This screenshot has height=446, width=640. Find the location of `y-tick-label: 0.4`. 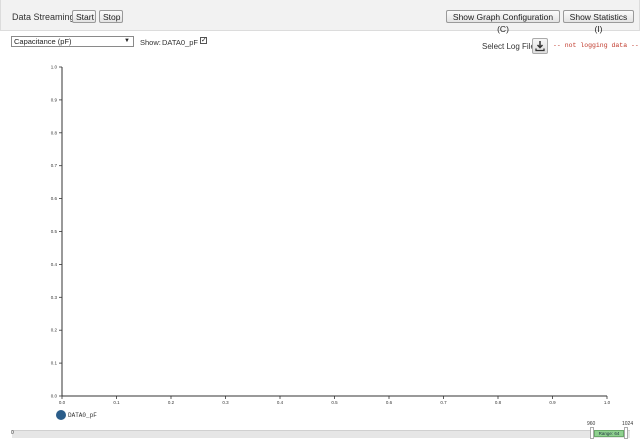

y-tick-label: 0.4 is located at coordinates (54, 264).